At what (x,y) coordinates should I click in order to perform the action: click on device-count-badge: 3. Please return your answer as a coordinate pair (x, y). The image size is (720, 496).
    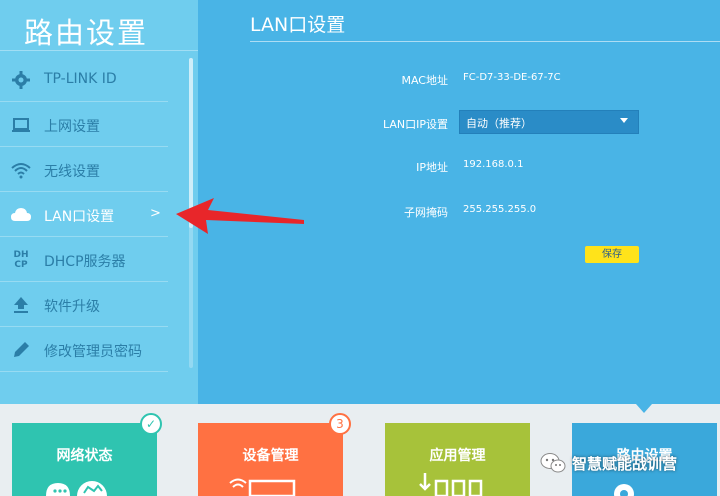
    Looking at the image, I should click on (340, 424).